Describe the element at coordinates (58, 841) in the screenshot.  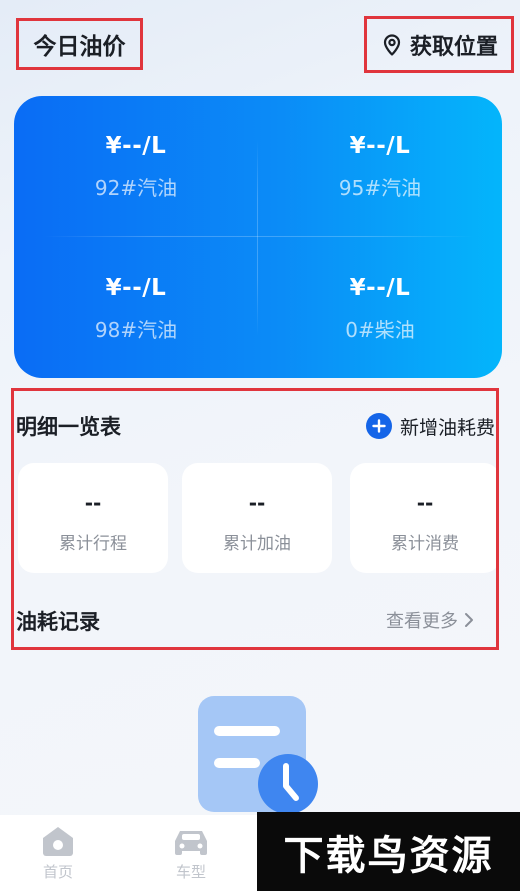
I see `home-icon` at that location.